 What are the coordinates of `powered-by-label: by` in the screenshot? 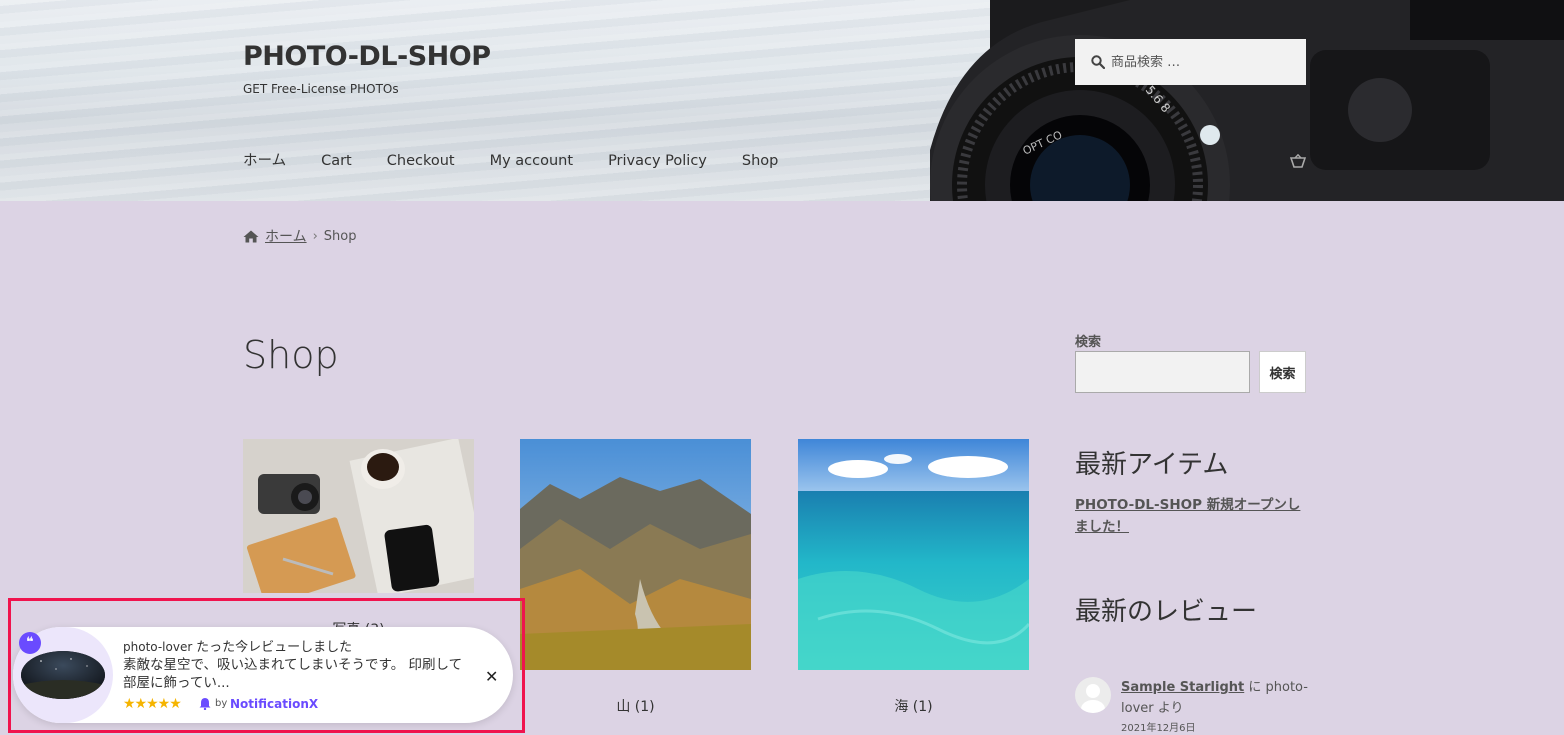 It's located at (221, 703).